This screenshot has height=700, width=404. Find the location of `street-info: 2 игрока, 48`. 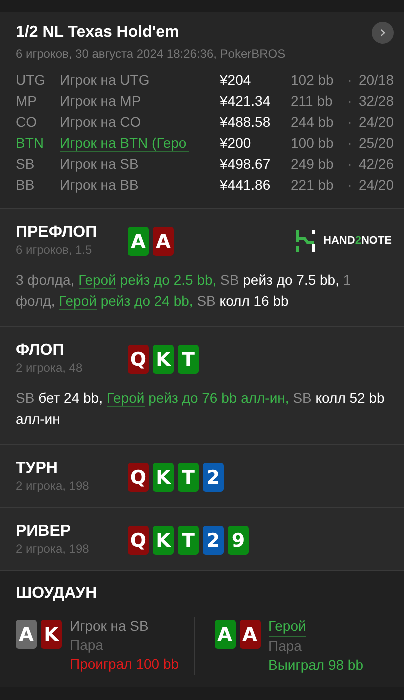

street-info: 2 игрока, 48 is located at coordinates (50, 368).